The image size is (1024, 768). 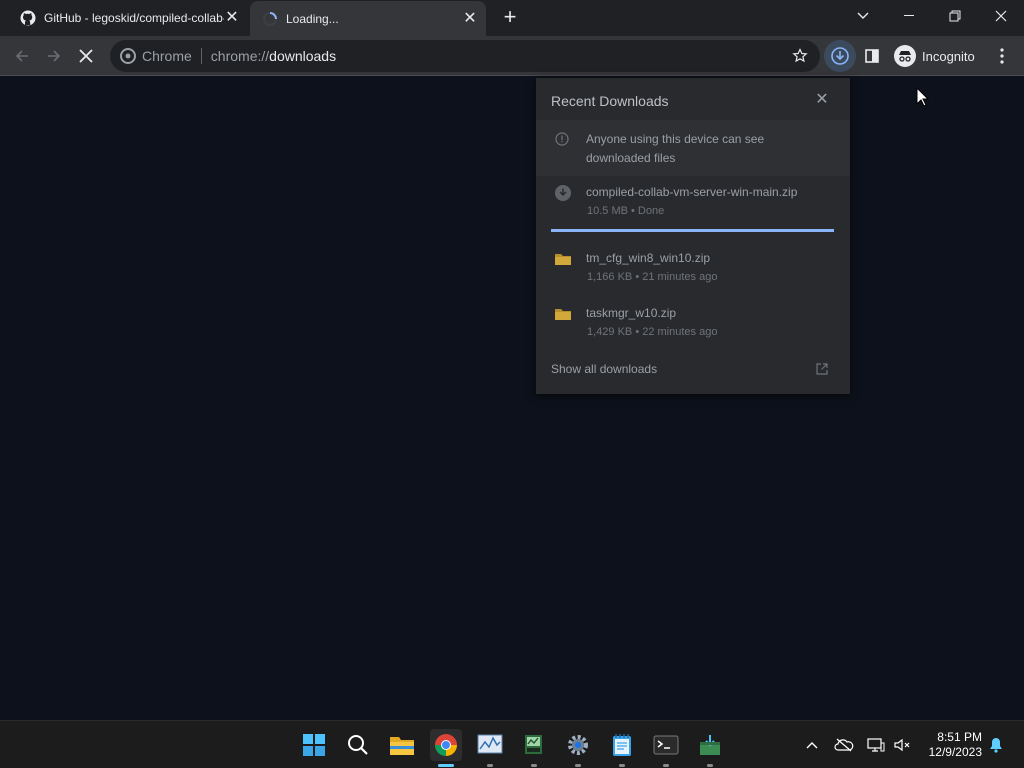 I want to click on browser-toolbar: Chrome chrome://downloads Incognito, so click(x=512, y=56).